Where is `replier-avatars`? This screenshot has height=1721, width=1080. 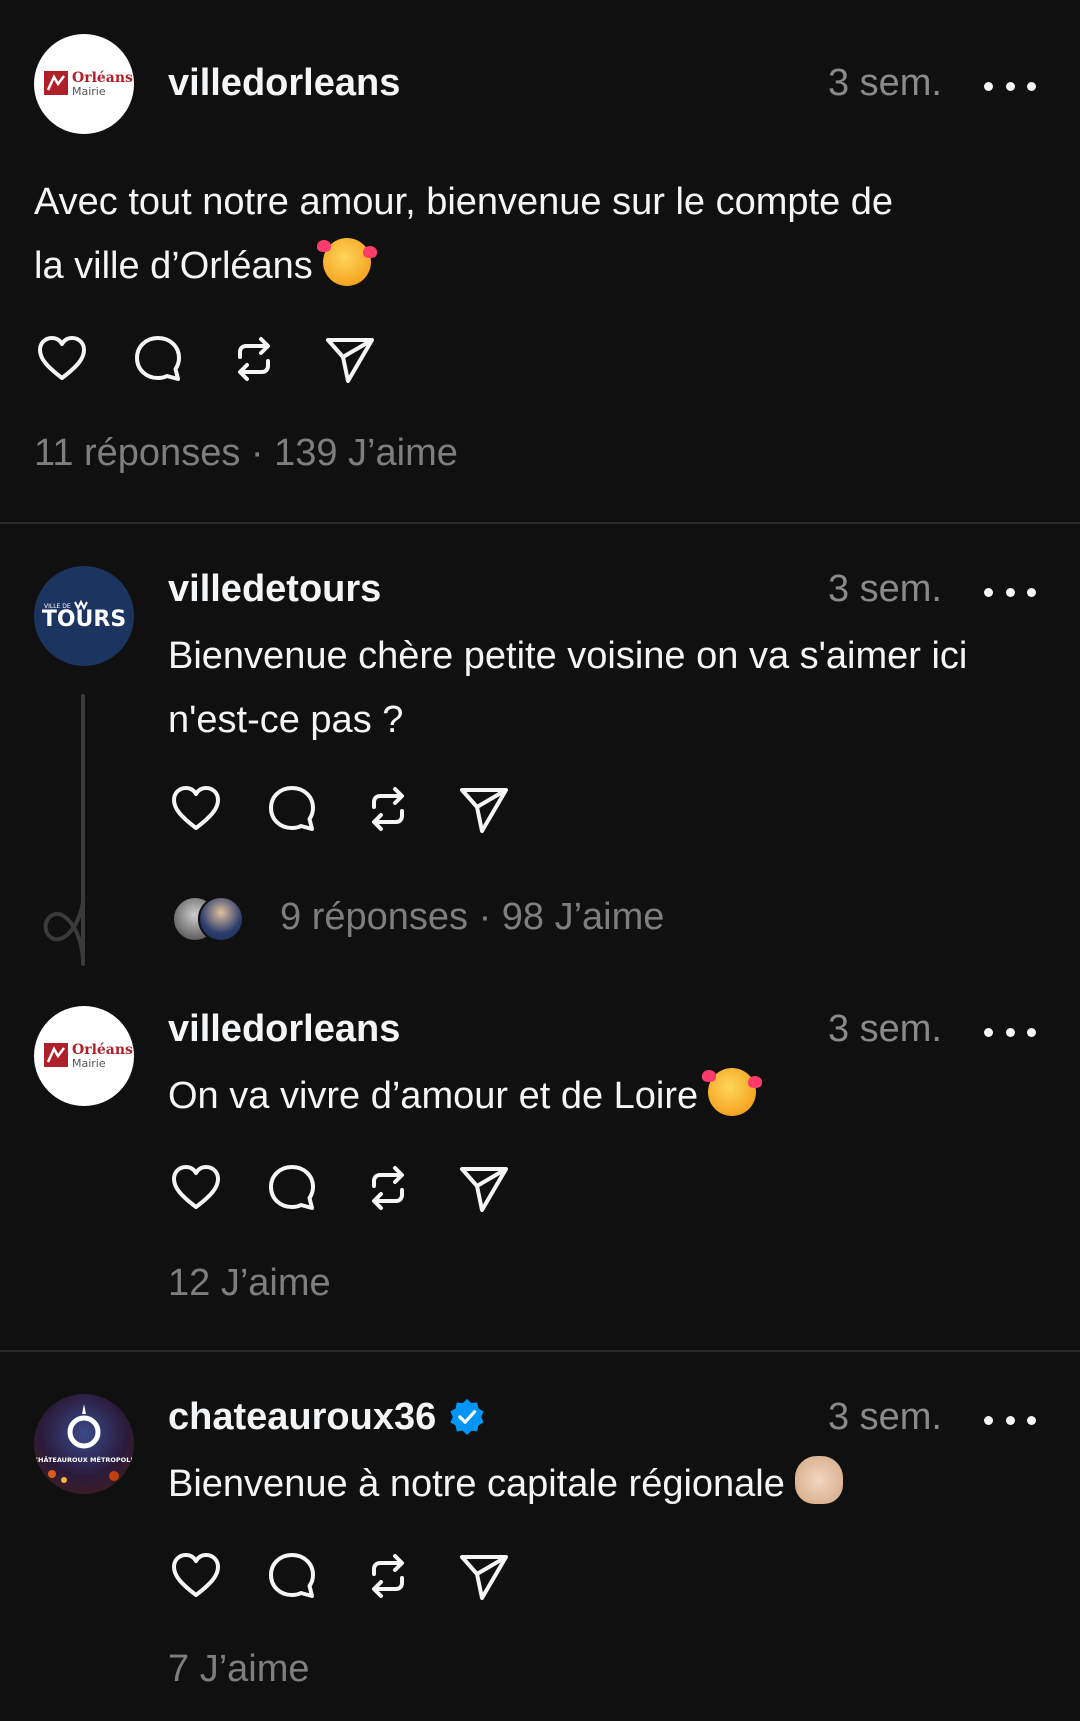
replier-avatars is located at coordinates (208, 919).